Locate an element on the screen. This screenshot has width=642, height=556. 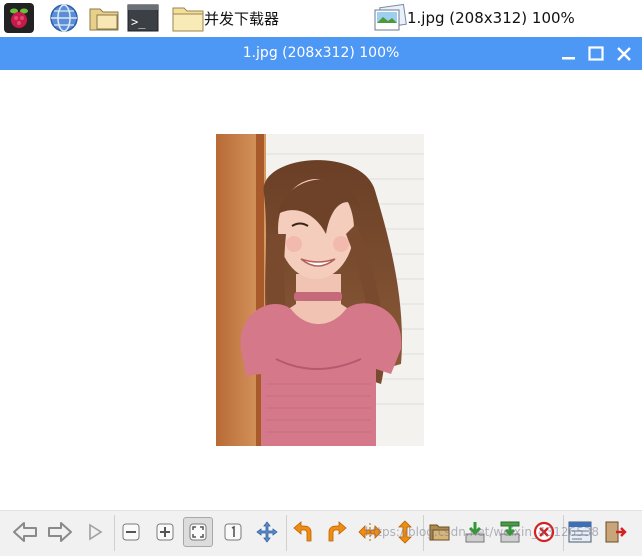
fullscreen-icon is located at coordinates (267, 532).